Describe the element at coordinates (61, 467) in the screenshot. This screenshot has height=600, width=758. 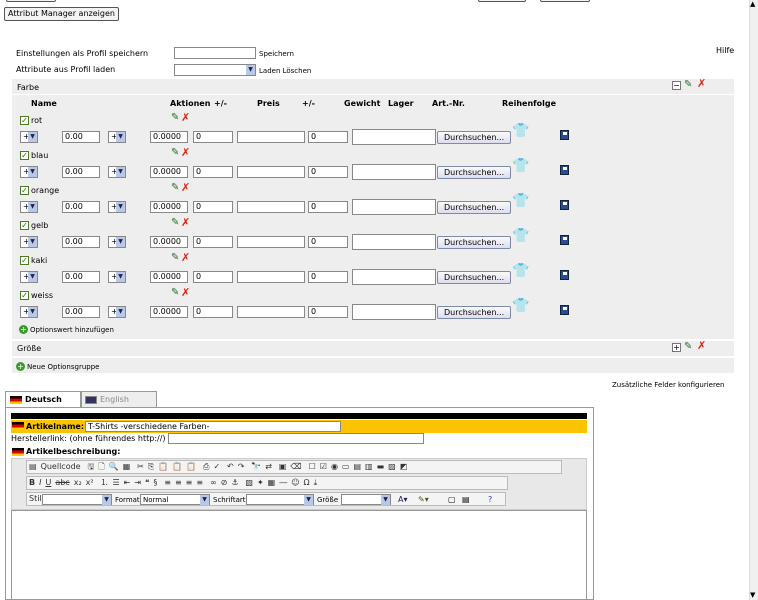
I see `source-button: Quellcode` at that location.